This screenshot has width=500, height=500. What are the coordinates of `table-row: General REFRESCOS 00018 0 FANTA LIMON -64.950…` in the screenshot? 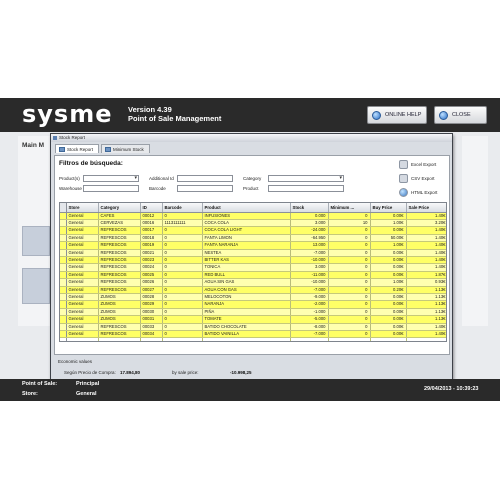 It's located at (253, 238).